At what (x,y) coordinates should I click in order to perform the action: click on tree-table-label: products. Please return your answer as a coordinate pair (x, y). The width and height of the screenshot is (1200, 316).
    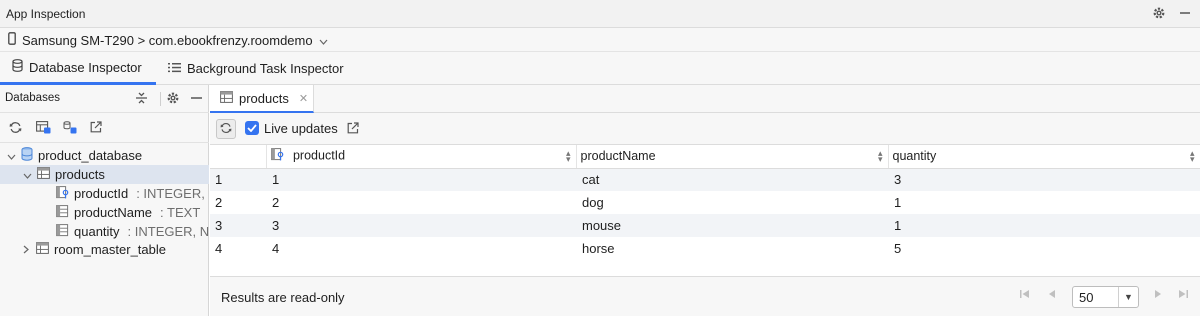
    Looking at the image, I should click on (80, 174).